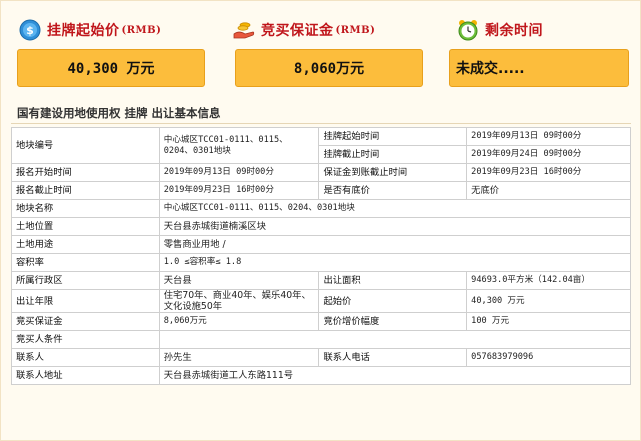 The width and height of the screenshot is (641, 441). I want to click on deposit-header: 竞买保证金 (RMB), so click(304, 30).